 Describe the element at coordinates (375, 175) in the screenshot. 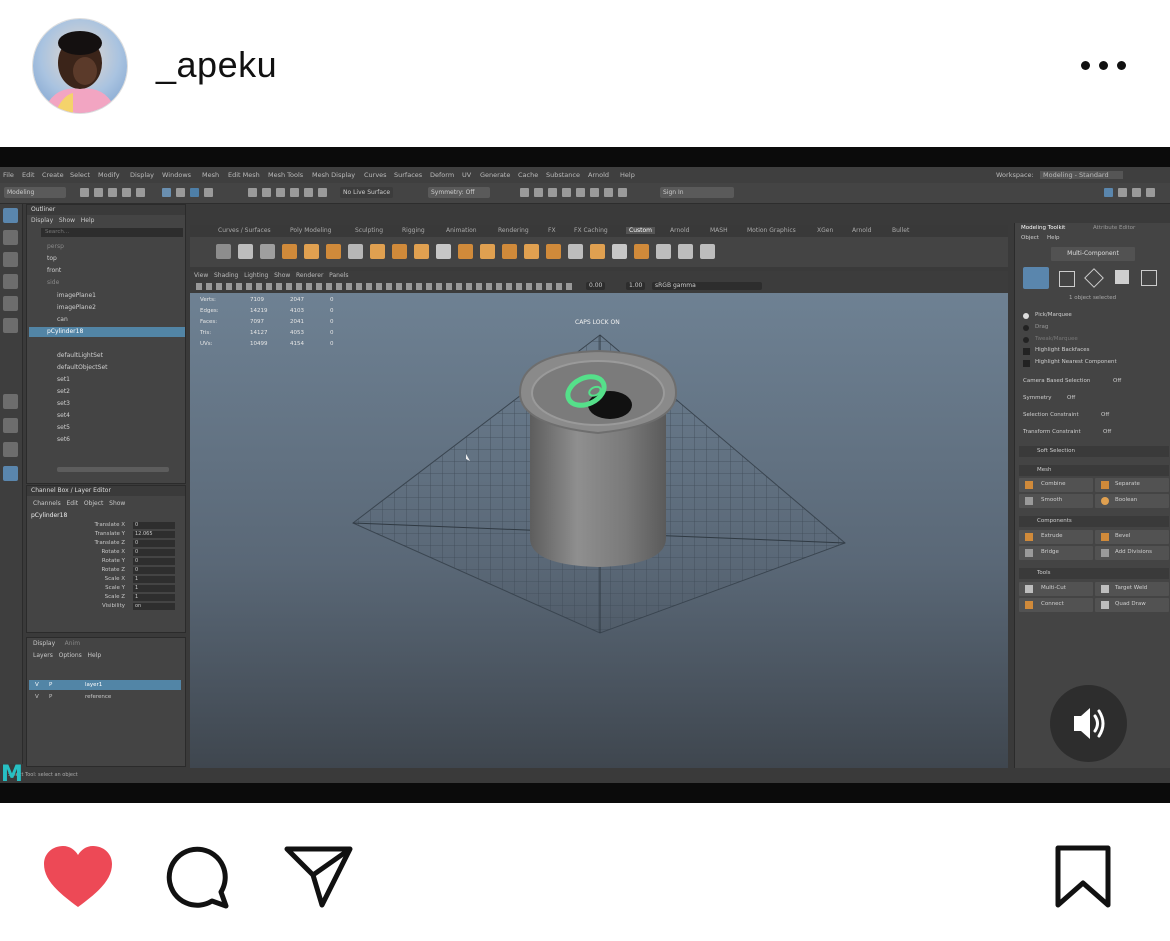

I see `menu-item: Curves` at that location.